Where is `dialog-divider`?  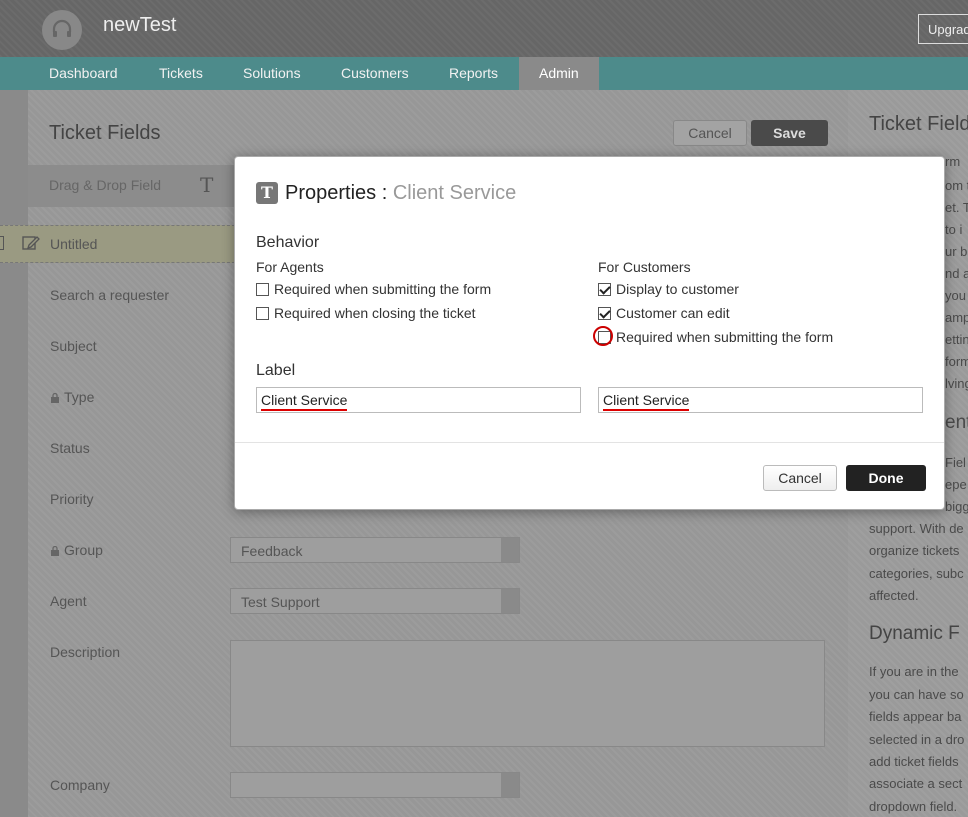 dialog-divider is located at coordinates (589, 442).